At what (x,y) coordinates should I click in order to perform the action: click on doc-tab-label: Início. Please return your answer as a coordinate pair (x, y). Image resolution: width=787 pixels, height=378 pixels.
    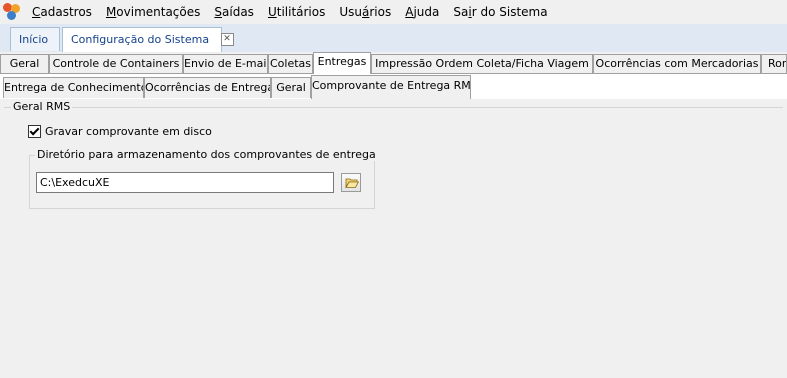
    Looking at the image, I should click on (34, 39).